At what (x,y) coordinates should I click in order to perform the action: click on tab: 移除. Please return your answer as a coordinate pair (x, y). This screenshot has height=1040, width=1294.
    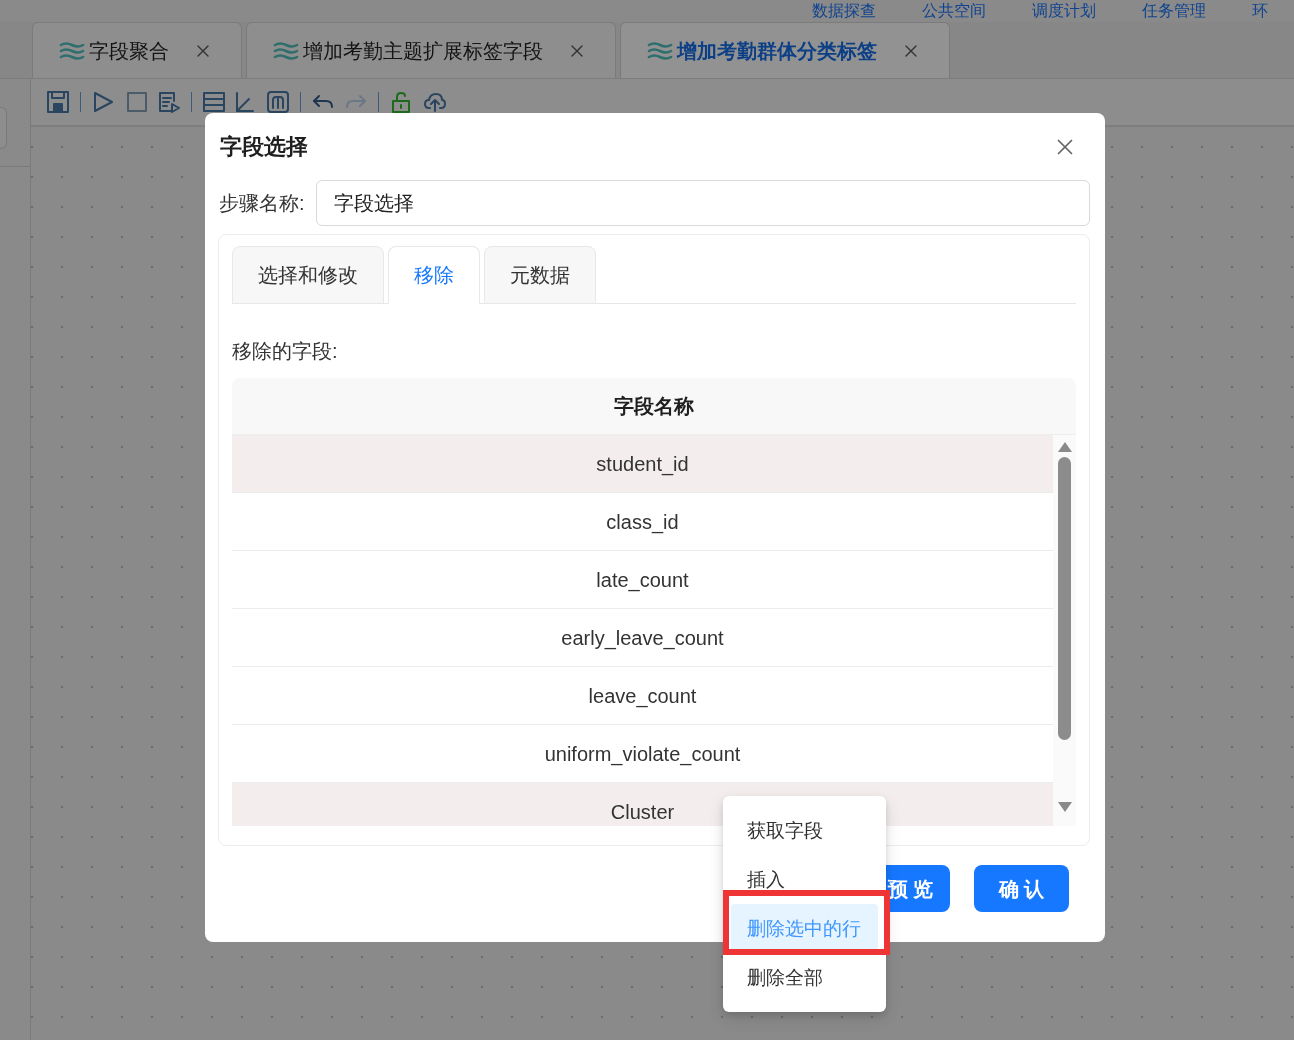
    Looking at the image, I should click on (434, 275).